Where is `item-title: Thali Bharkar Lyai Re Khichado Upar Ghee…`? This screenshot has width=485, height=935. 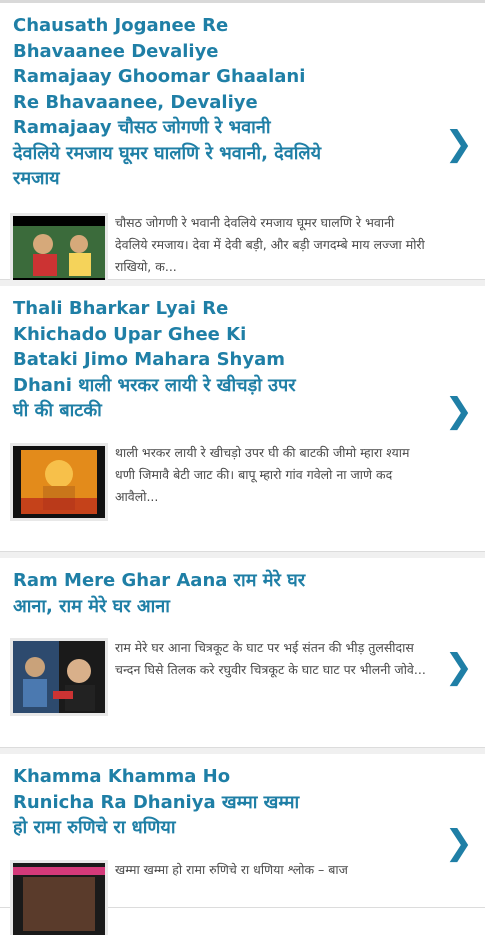
item-title: Thali Bharkar Lyai Re Khichado Upar Ghee… is located at coordinates (154, 359).